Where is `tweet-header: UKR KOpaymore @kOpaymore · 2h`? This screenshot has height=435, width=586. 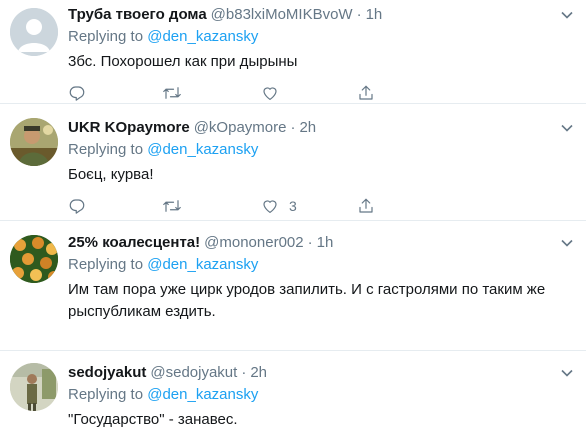 tweet-header: UKR KOpaymore @kOpaymore · 2h is located at coordinates (322, 128).